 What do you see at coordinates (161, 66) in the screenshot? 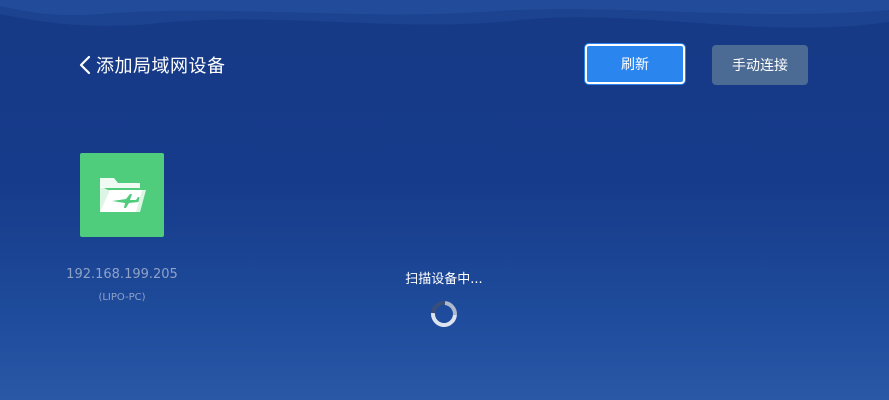
I see `page-title: 添加局域网设备` at bounding box center [161, 66].